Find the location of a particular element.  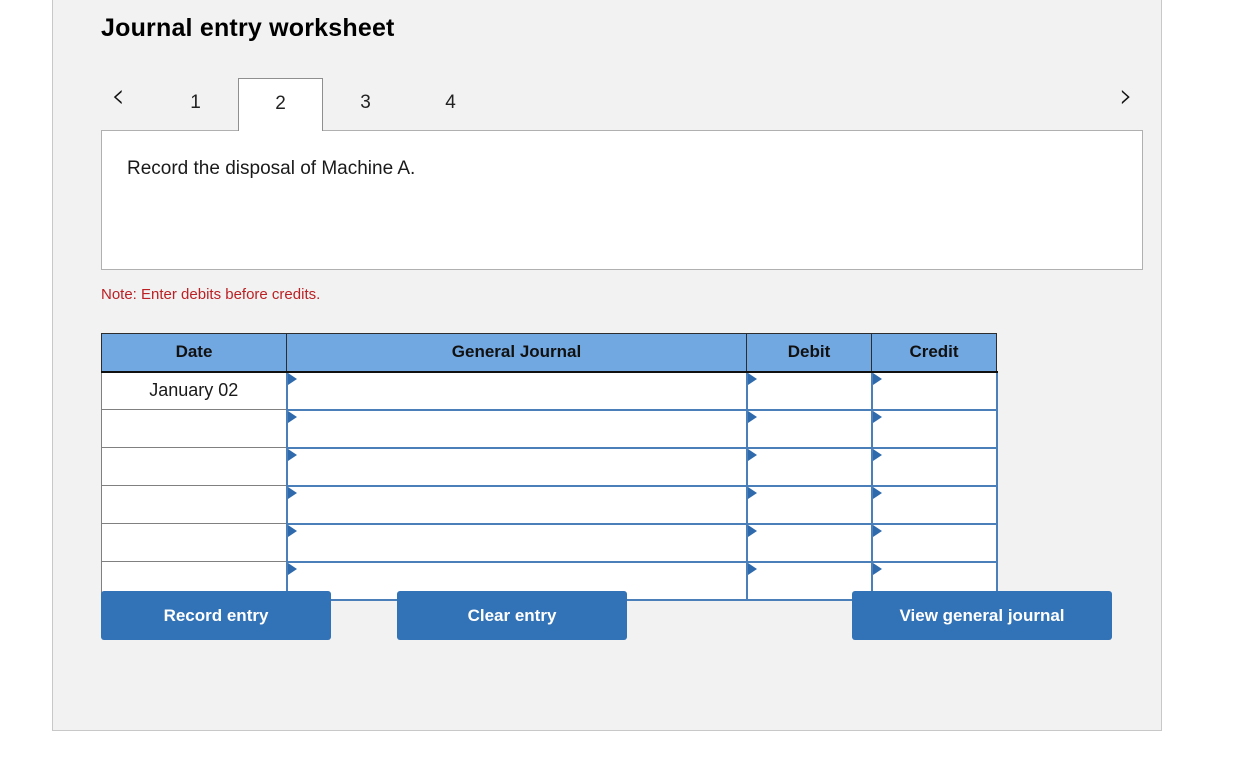

tab-3: 3 is located at coordinates (365, 104).